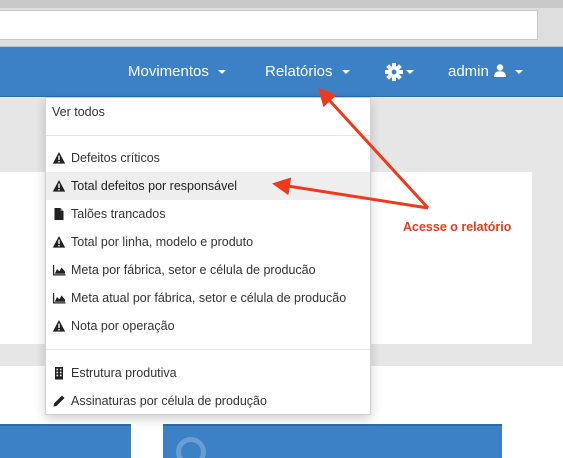 This screenshot has height=458, width=563. Describe the element at coordinates (191, 447) in the screenshot. I see `tile-icon` at that location.